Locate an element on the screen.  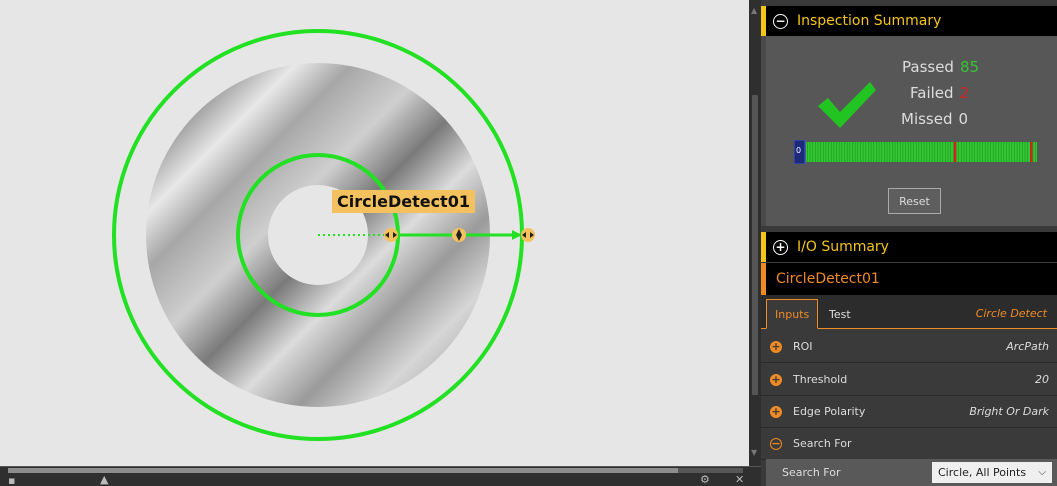
threshold-handle is located at coordinates (459, 235).